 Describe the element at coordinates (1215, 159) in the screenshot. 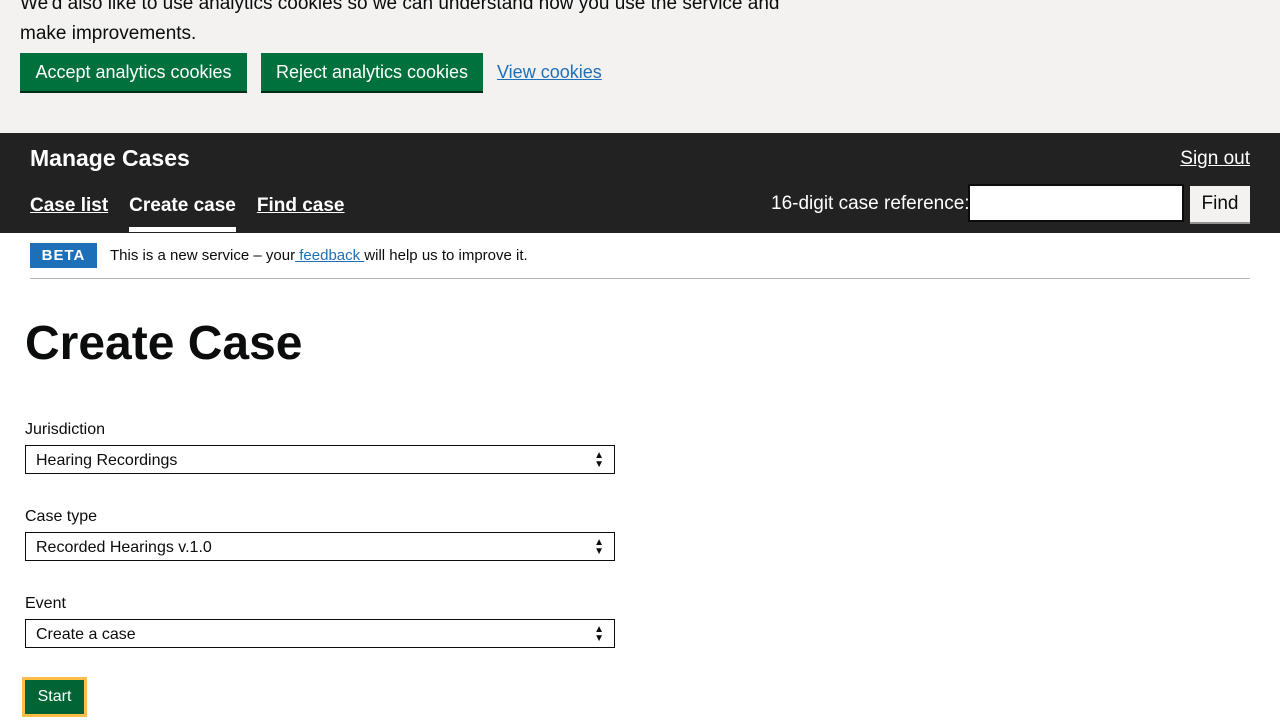

I see `sign-out-link: Sign out` at that location.